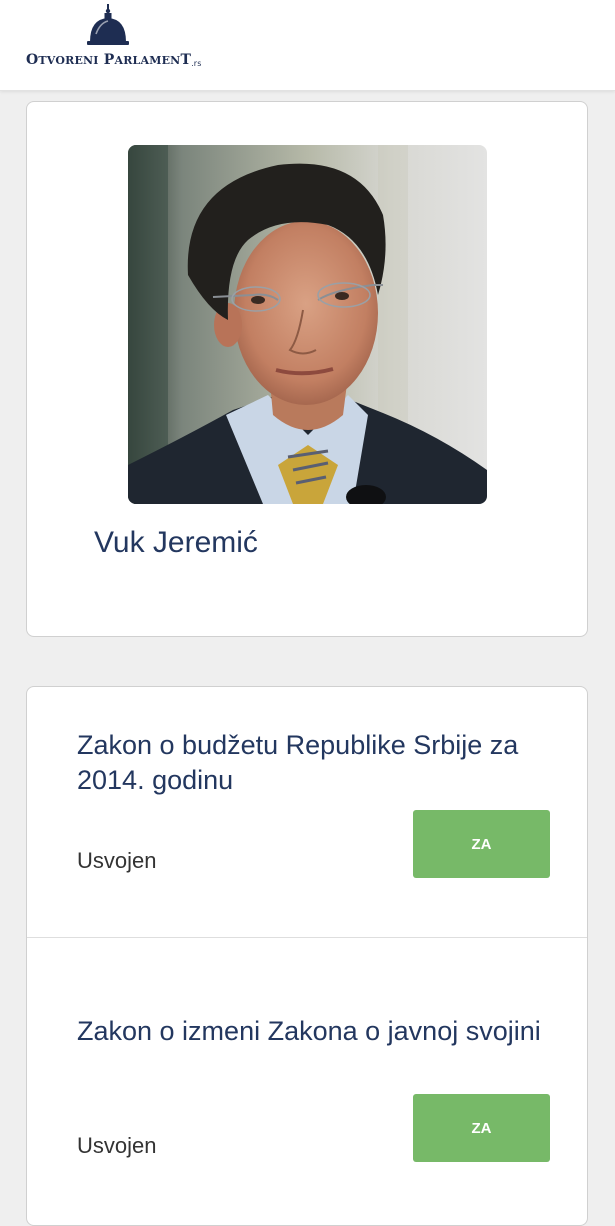 The height and width of the screenshot is (1226, 615). What do you see at coordinates (176, 542) in the screenshot?
I see `person-name: Vuk Jeremić` at bounding box center [176, 542].